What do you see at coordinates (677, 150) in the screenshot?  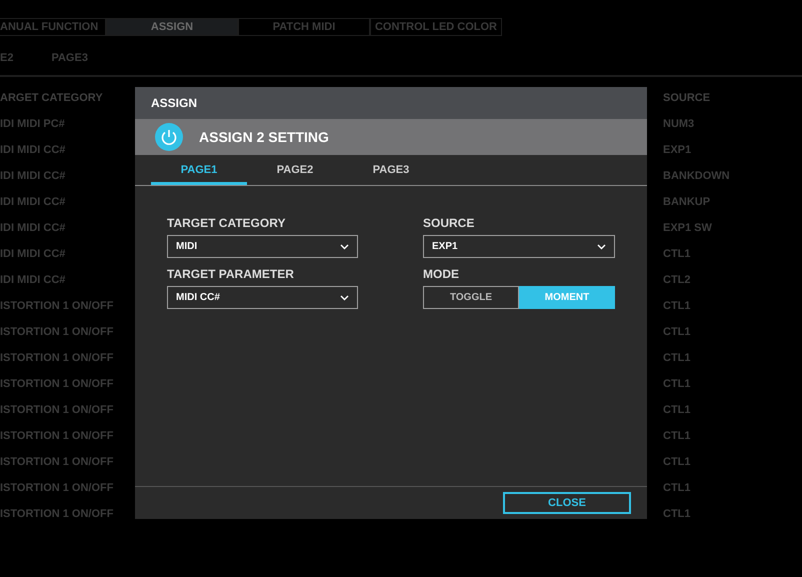 I see `table-cell: EXP1` at bounding box center [677, 150].